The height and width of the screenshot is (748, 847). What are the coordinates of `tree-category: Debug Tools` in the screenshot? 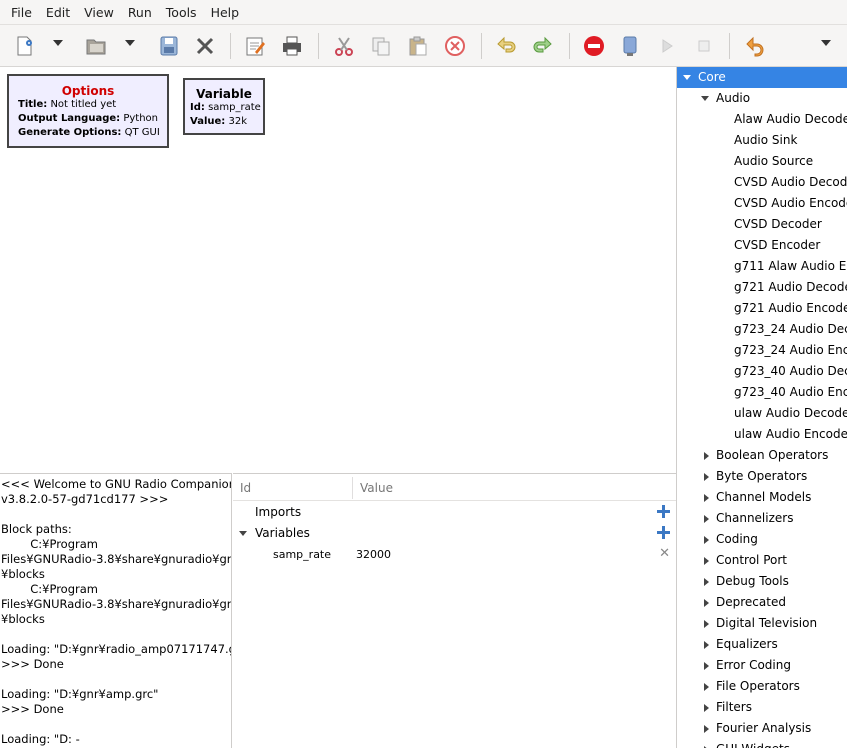 It's located at (762, 581).